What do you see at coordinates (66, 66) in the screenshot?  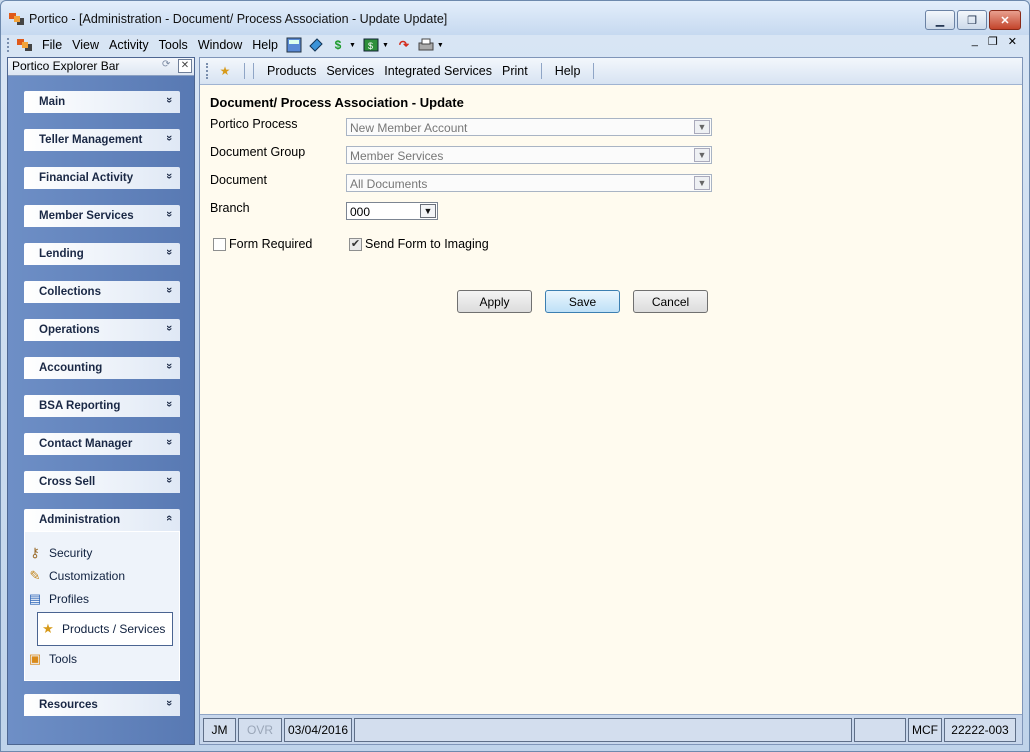 I see `explorer-title: Portico Explorer Bar` at bounding box center [66, 66].